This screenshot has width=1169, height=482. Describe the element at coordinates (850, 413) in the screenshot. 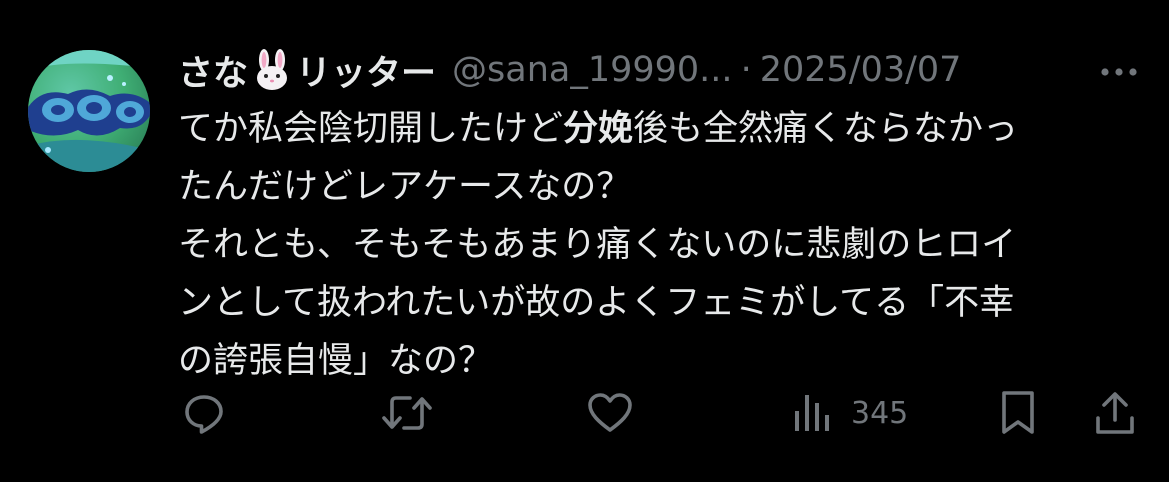

I see `views-button: 345` at that location.